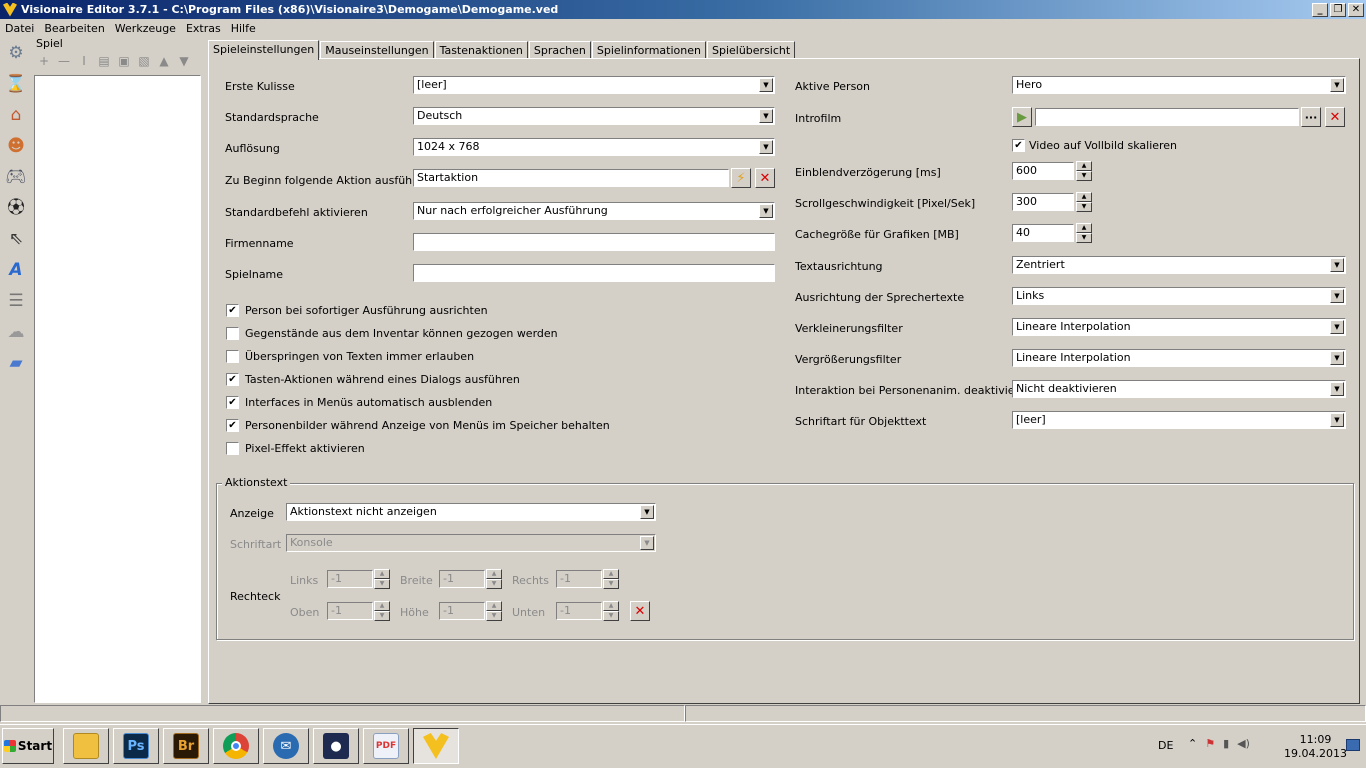 The width and height of the screenshot is (1366, 768). What do you see at coordinates (264, 50) in the screenshot?
I see `tab-spieleinstellungen: Spieleinstellungen` at bounding box center [264, 50].